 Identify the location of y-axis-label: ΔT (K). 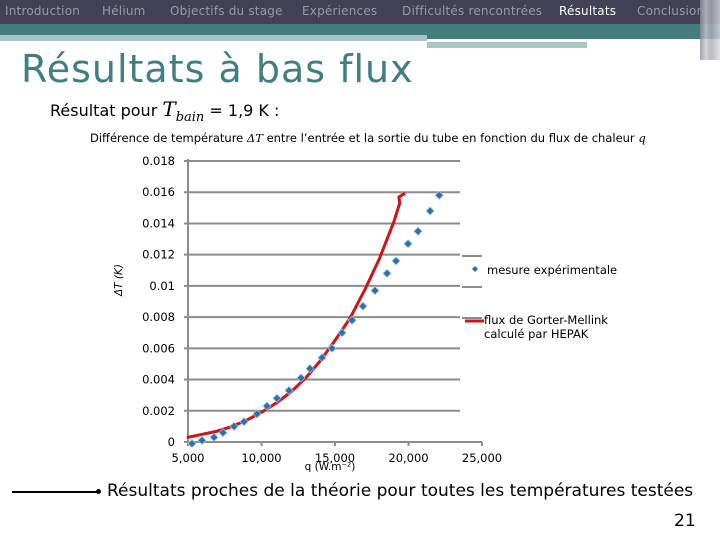
(119, 280).